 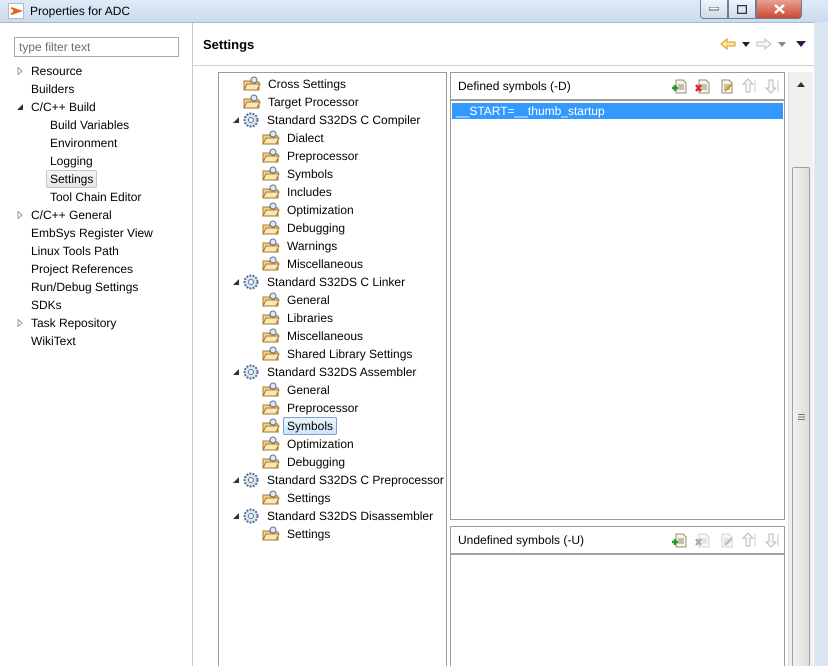 I want to click on close-button, so click(x=779, y=9).